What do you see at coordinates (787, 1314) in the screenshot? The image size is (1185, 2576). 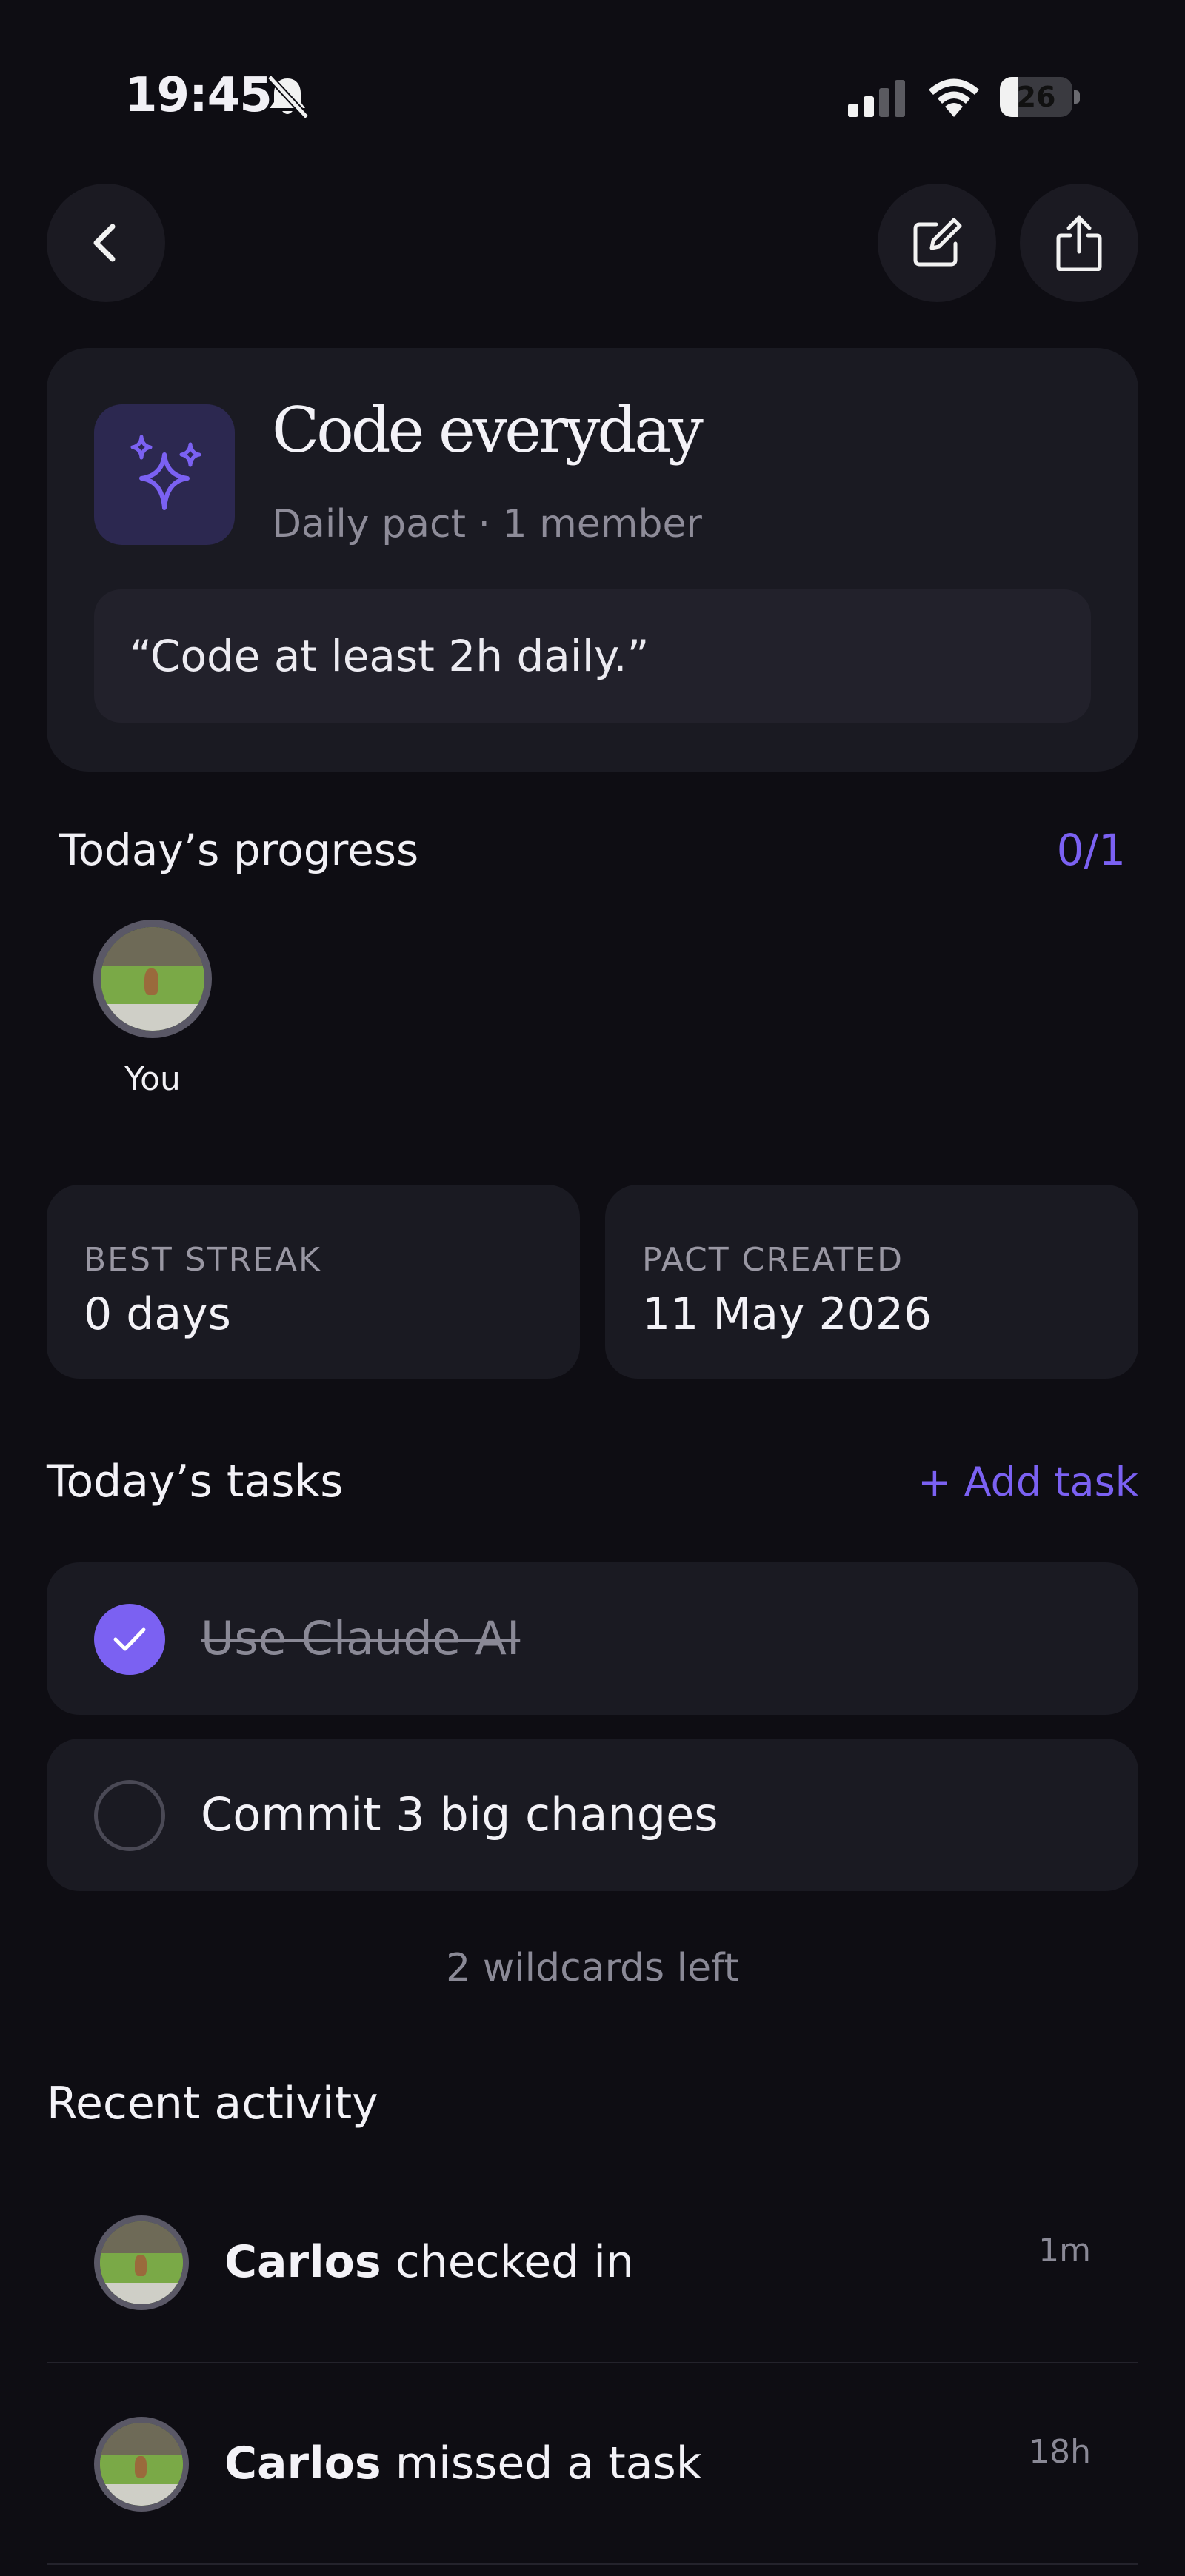 I see `pact-created-value: 11 May 2026` at bounding box center [787, 1314].